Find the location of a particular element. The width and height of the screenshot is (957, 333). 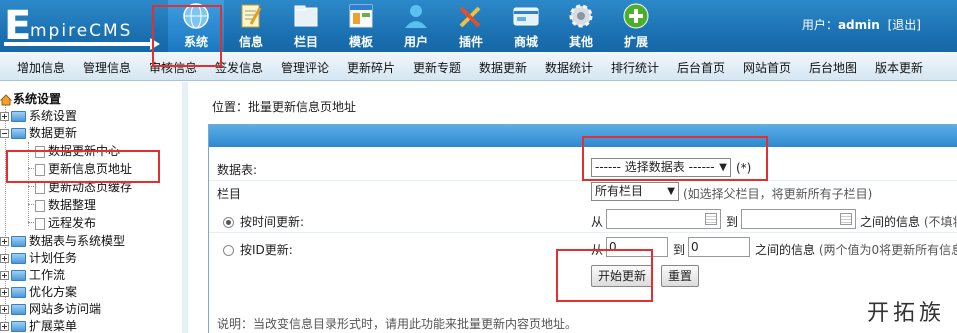

start-id-input: 0 is located at coordinates (637, 247).